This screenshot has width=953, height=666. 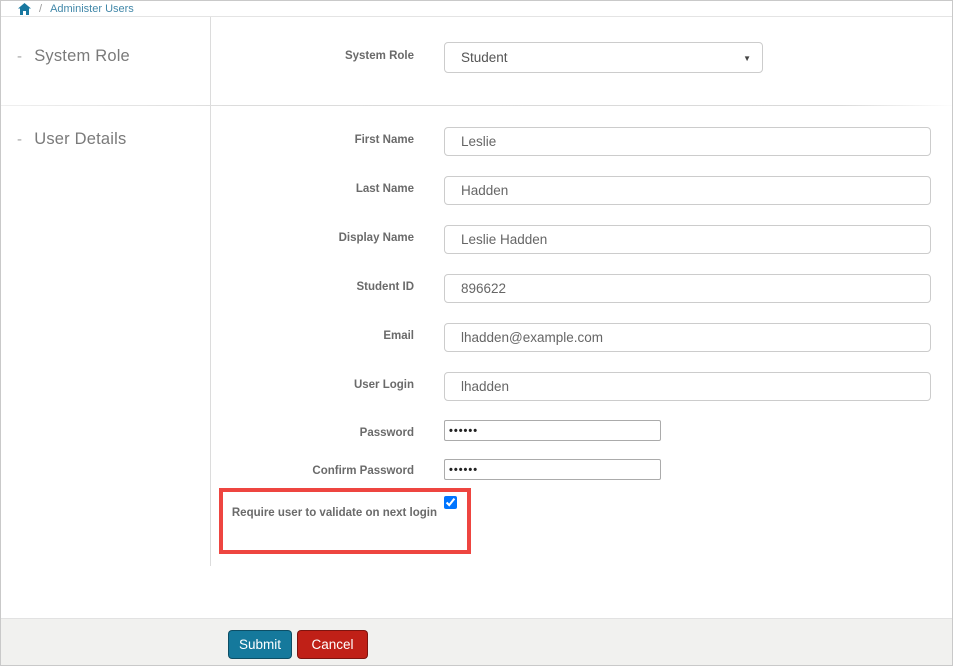 What do you see at coordinates (345, 521) in the screenshot?
I see `validate-highlight-box: Require user to validate on next login` at bounding box center [345, 521].